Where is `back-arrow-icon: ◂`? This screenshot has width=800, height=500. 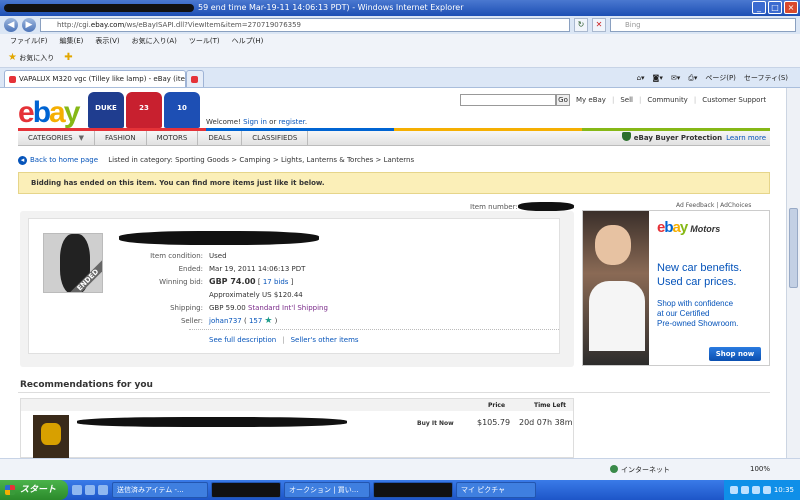 back-arrow-icon: ◂ is located at coordinates (22, 160).